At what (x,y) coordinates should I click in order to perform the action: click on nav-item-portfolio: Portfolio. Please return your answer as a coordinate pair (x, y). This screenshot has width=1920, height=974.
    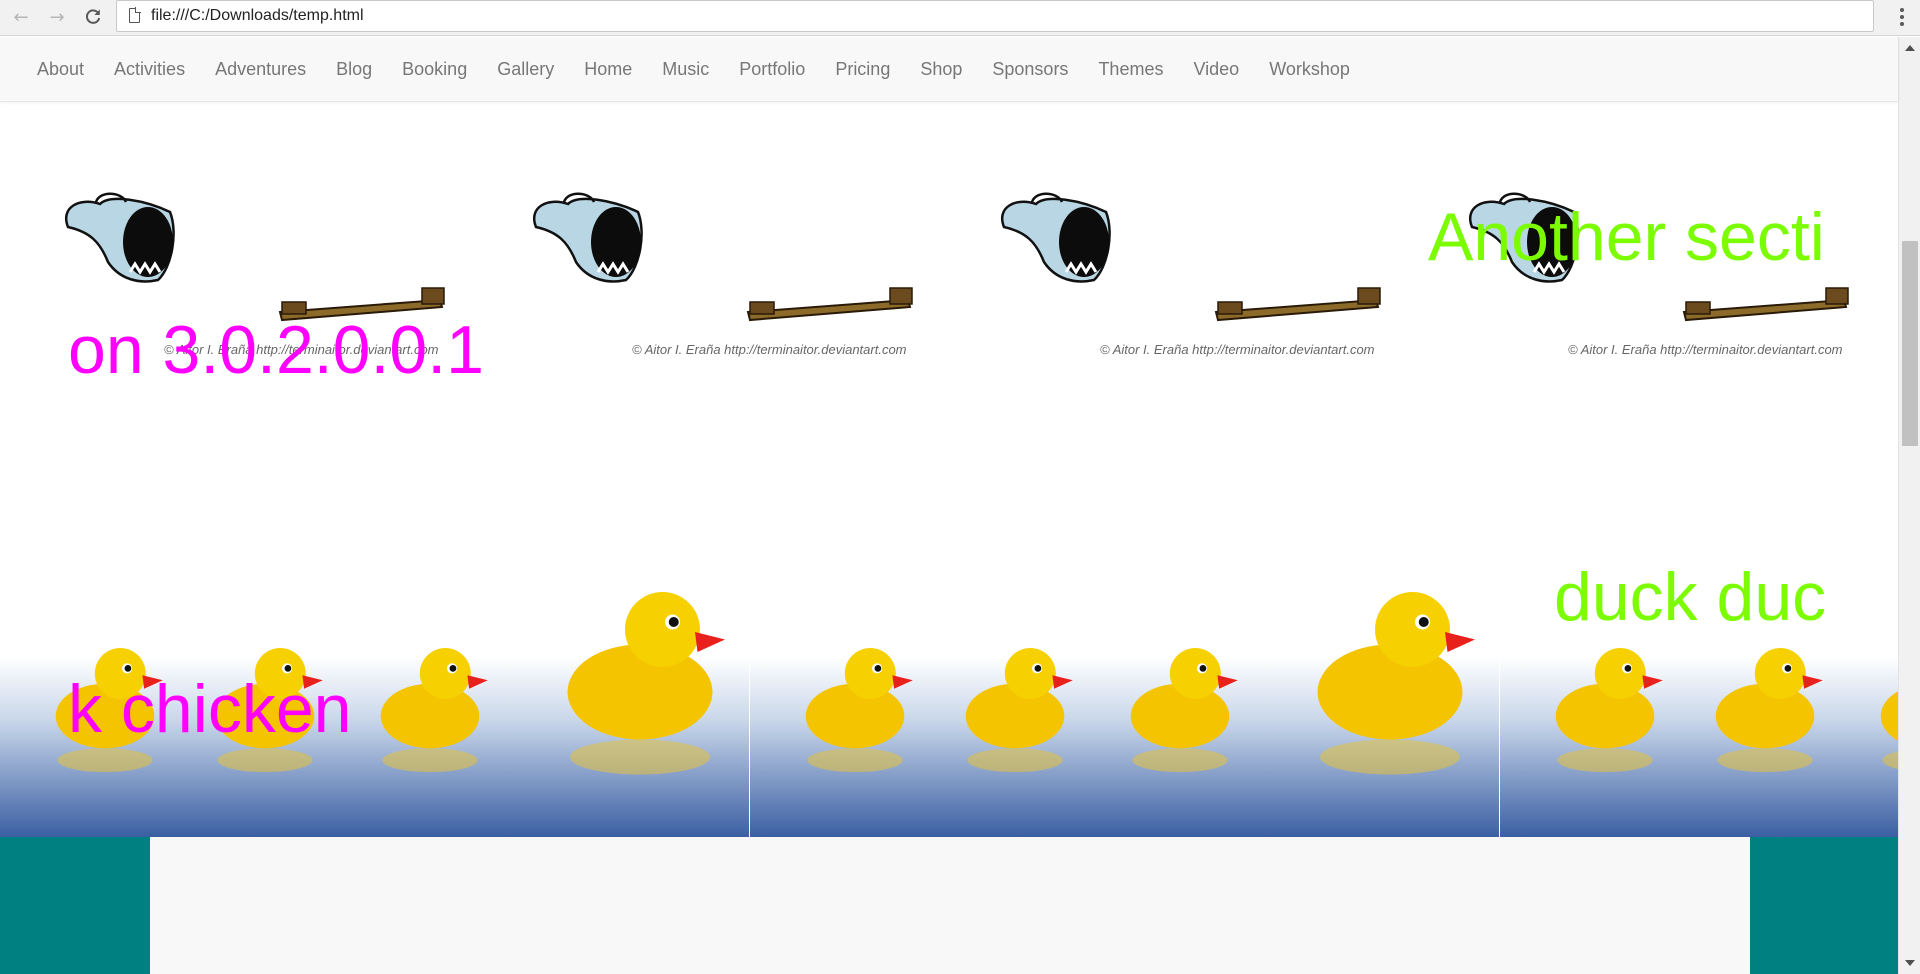
    Looking at the image, I should click on (772, 69).